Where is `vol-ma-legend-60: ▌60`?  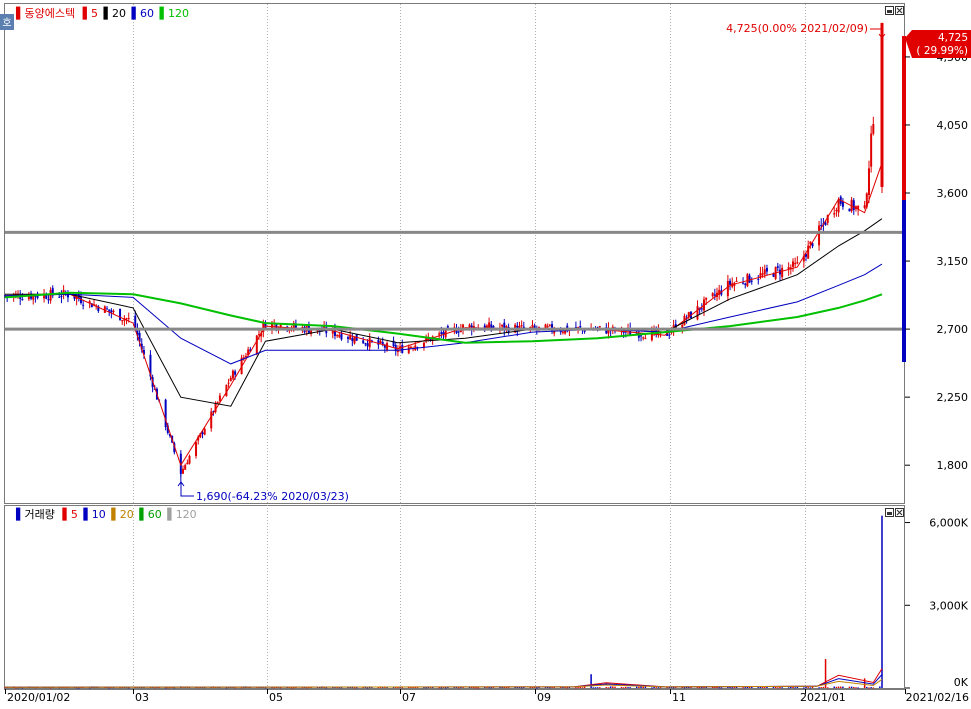 vol-ma-legend-60: ▌60 is located at coordinates (149, 514).